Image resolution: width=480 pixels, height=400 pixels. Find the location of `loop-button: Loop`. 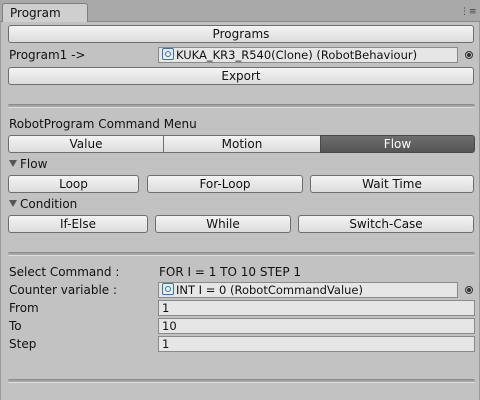

loop-button: Loop is located at coordinates (73, 184).